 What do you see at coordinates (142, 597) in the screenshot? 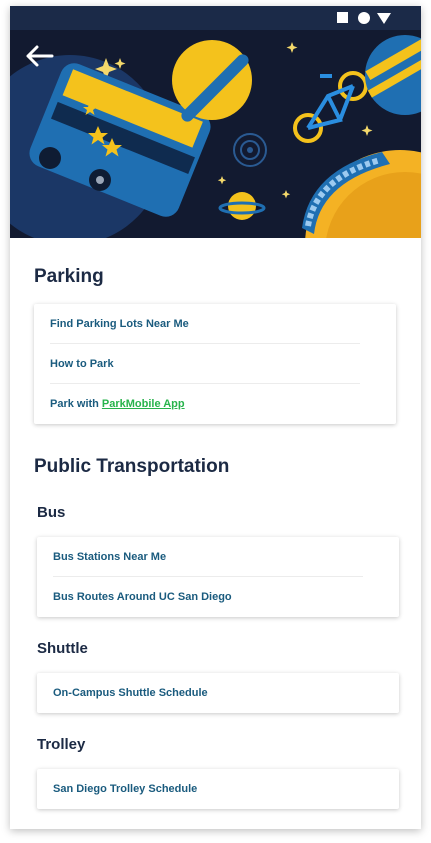
I see `link-label: Bus Routes Around UC San Diego` at bounding box center [142, 597].